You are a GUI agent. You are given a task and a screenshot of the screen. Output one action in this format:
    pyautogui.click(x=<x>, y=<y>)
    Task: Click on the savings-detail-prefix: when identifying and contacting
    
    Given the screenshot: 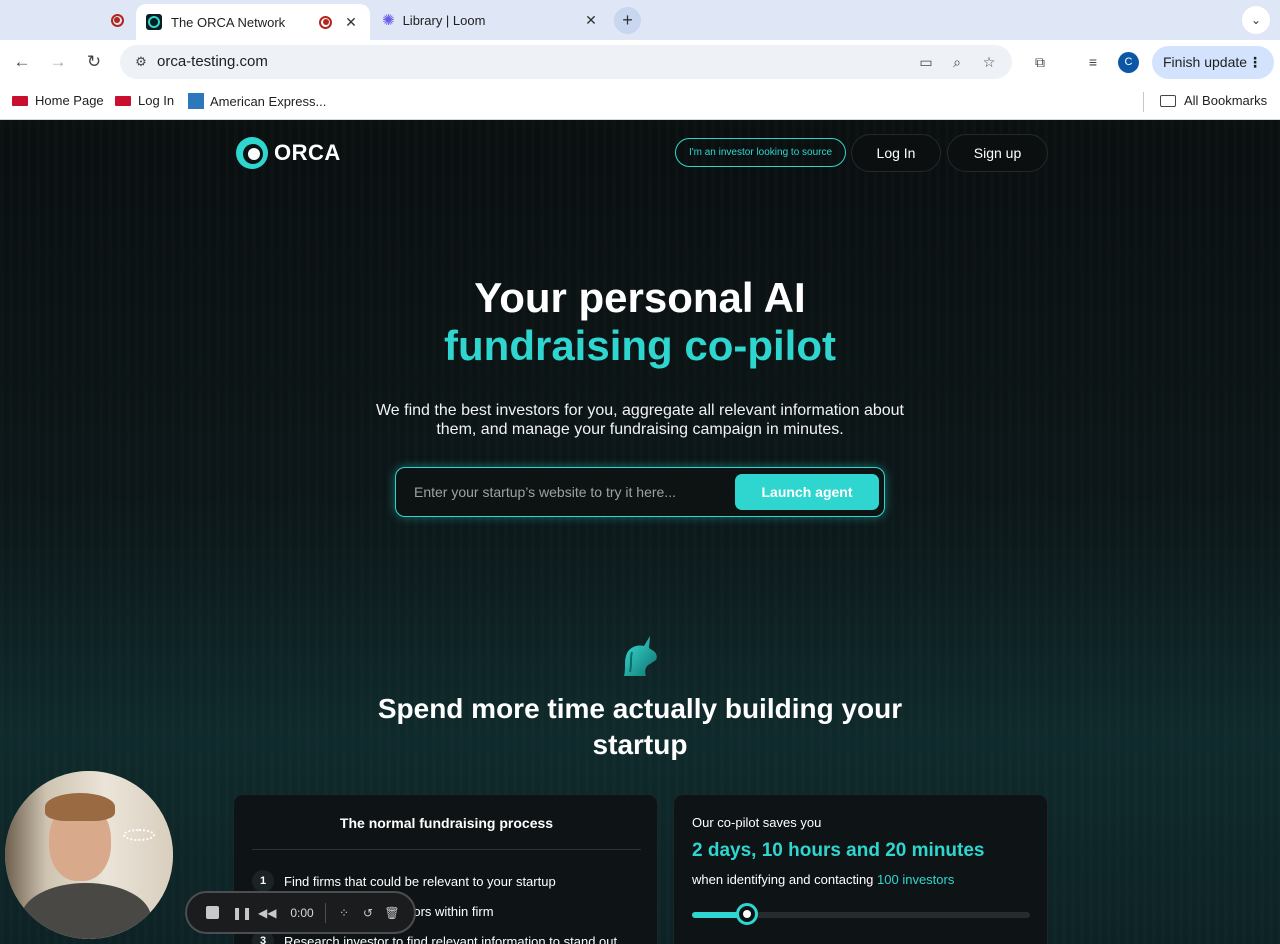 What is the action you would take?
    pyautogui.click(x=783, y=879)
    